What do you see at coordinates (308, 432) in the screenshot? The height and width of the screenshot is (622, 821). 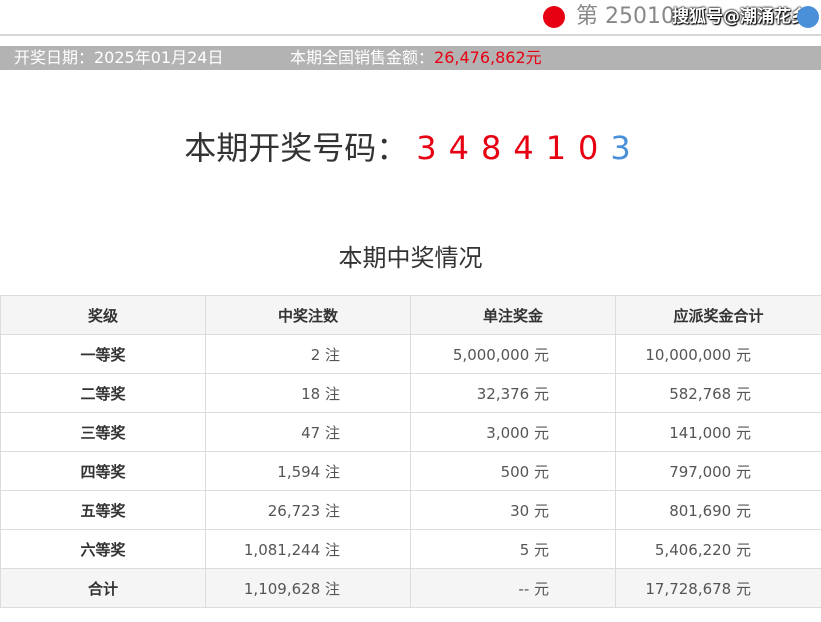 I see `winner-count: 47 注` at bounding box center [308, 432].